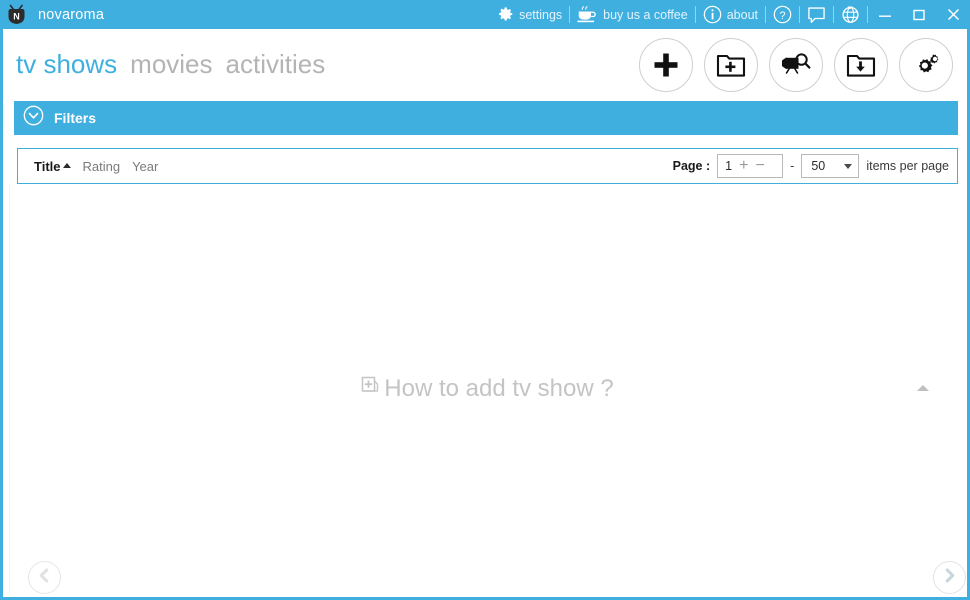 This screenshot has height=600, width=970. Describe the element at coordinates (750, 166) in the screenshot. I see `page-number-stepper: 1 + −` at that location.